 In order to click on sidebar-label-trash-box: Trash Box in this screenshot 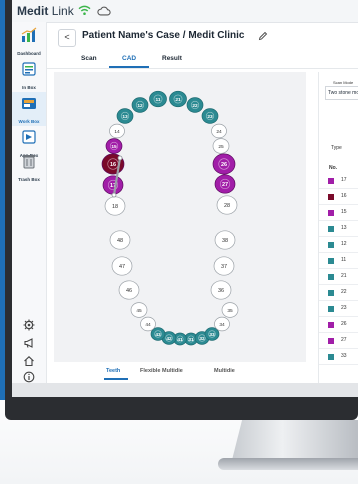, I will do `click(29, 179)`.